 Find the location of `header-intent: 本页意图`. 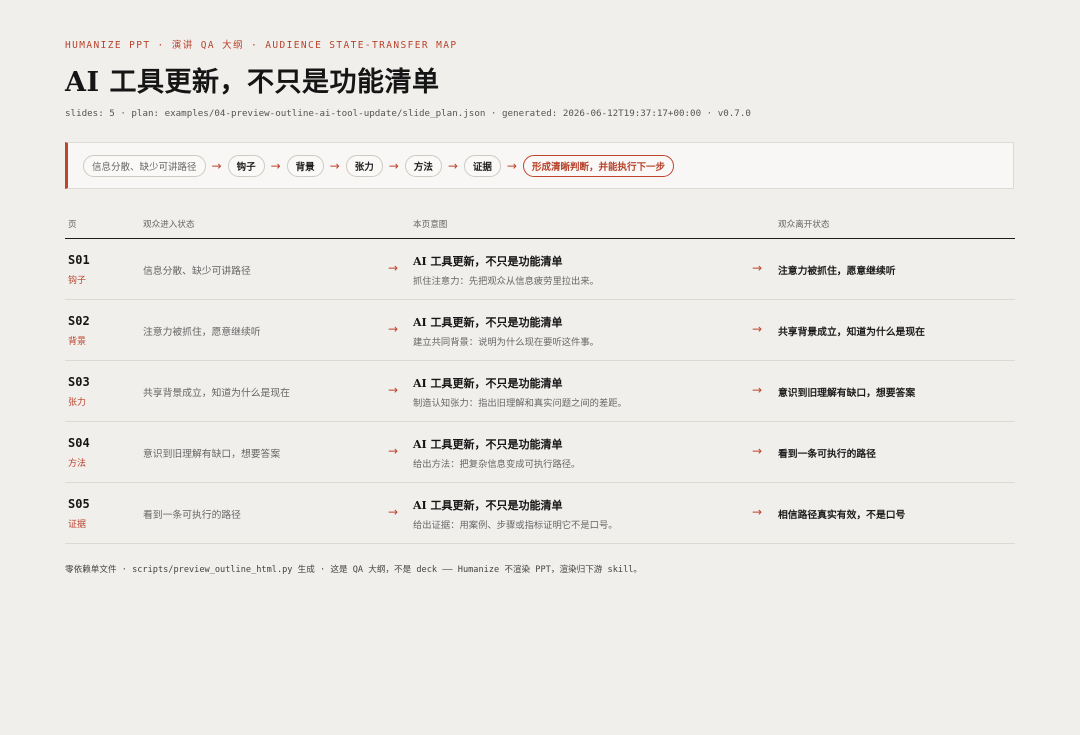

header-intent: 本页意图 is located at coordinates (430, 225).